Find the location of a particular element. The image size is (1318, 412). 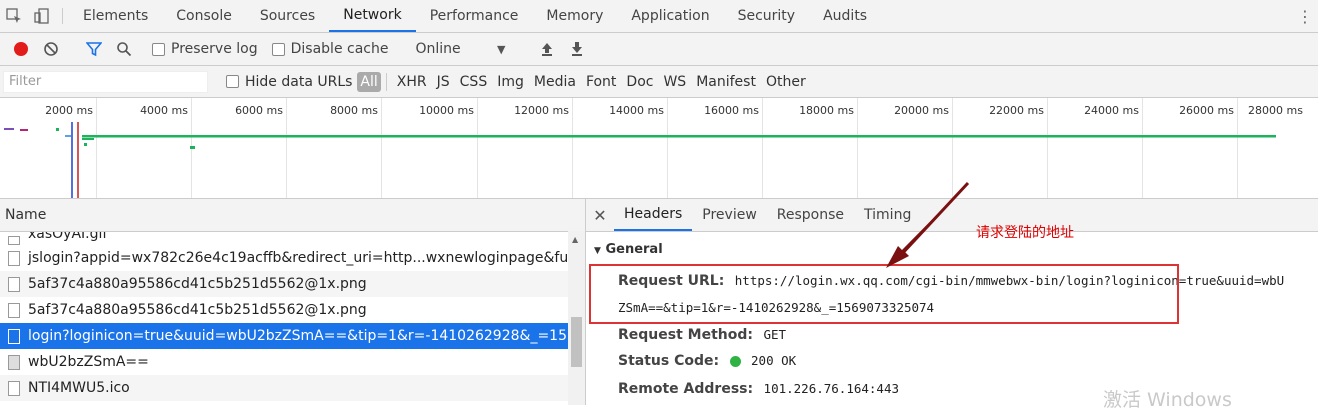

section-title: General is located at coordinates (634, 249).